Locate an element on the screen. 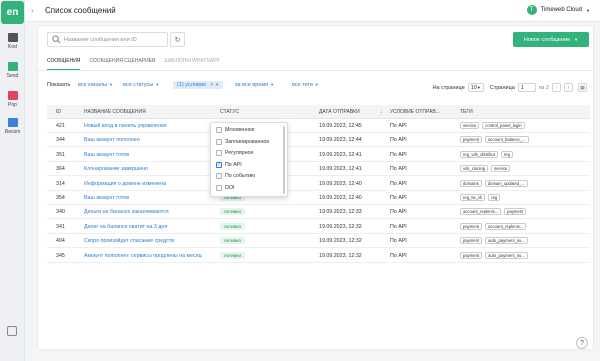 The image size is (600, 361). message-name-link: Клонирование завершено is located at coordinates (116, 169).